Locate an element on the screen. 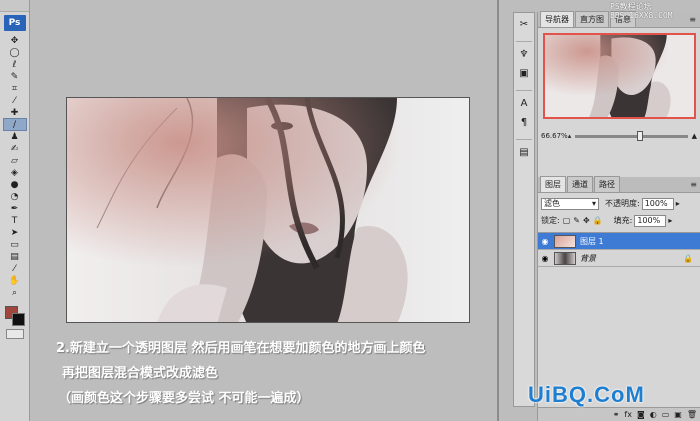  photoshop-logo: Ps is located at coordinates (14, 23).